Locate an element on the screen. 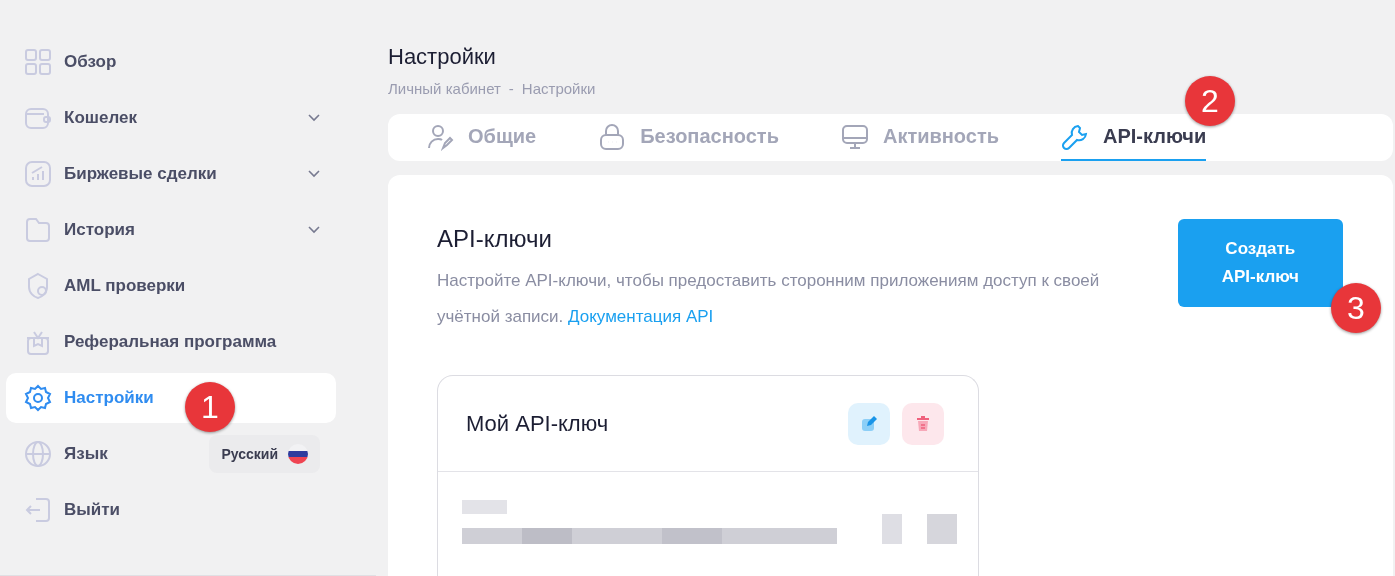  wrench-icon is located at coordinates (1075, 136).